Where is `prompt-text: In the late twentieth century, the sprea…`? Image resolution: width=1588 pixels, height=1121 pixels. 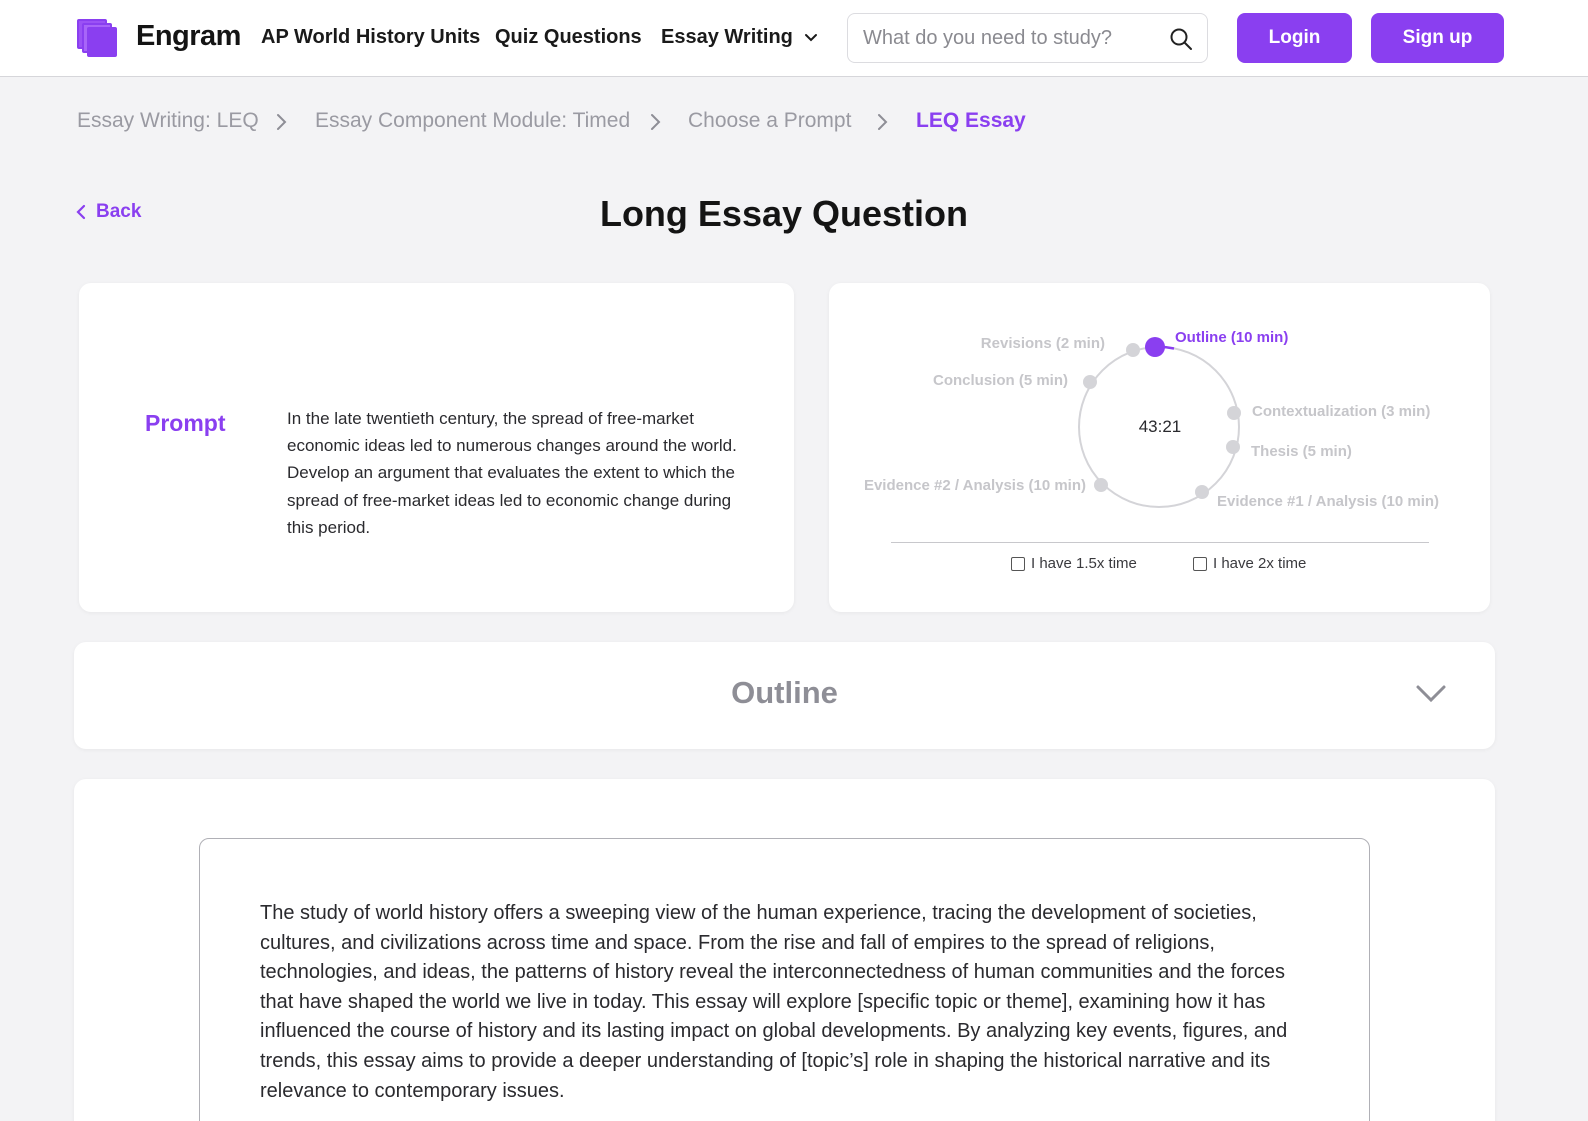 prompt-text: In the late twentieth century, the sprea… is located at coordinates (512, 473).